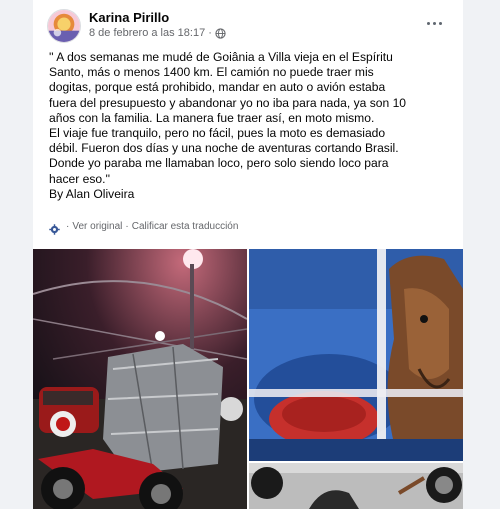 The height and width of the screenshot is (509, 500). Describe the element at coordinates (356, 486) in the screenshot. I see `photo-bottom` at that location.